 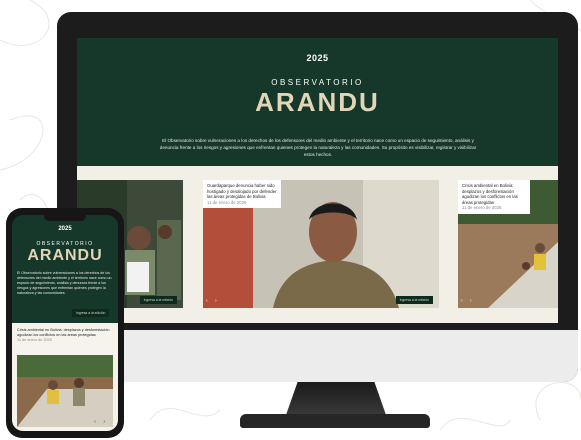 I want to click on phone-notch, so click(x=65, y=218).